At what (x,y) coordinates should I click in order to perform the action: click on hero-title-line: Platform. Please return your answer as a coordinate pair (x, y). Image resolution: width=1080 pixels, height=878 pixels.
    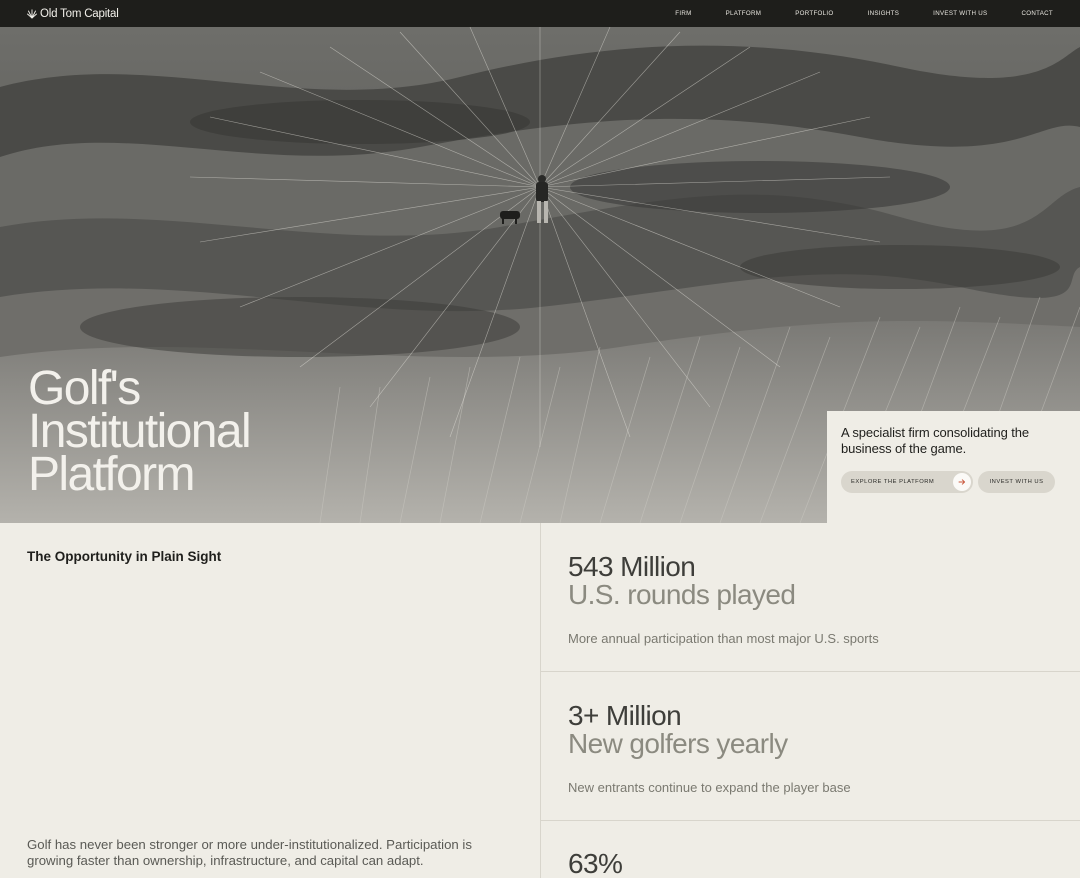
    Looking at the image, I should click on (112, 474).